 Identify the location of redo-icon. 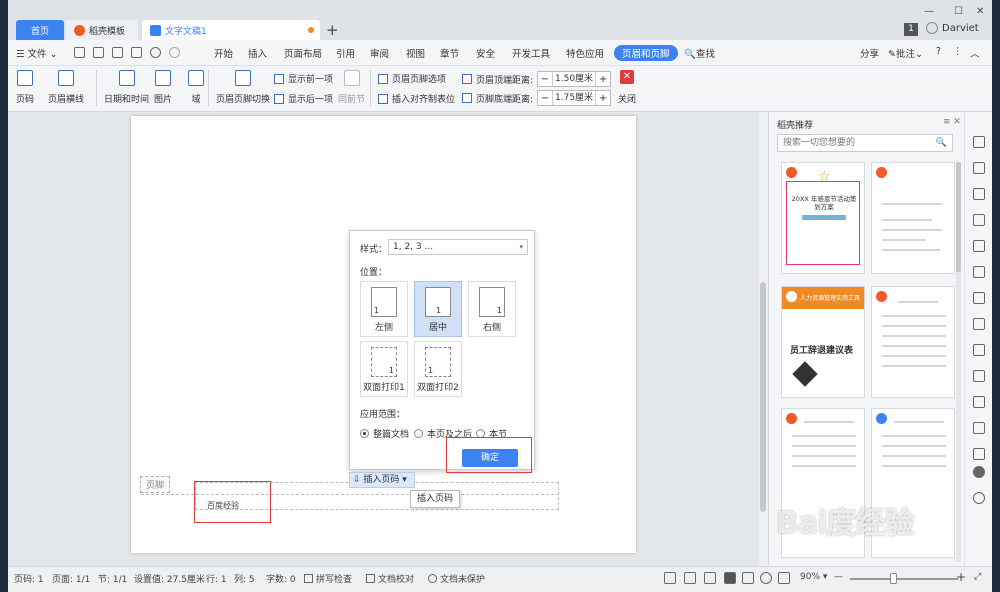
(174, 52).